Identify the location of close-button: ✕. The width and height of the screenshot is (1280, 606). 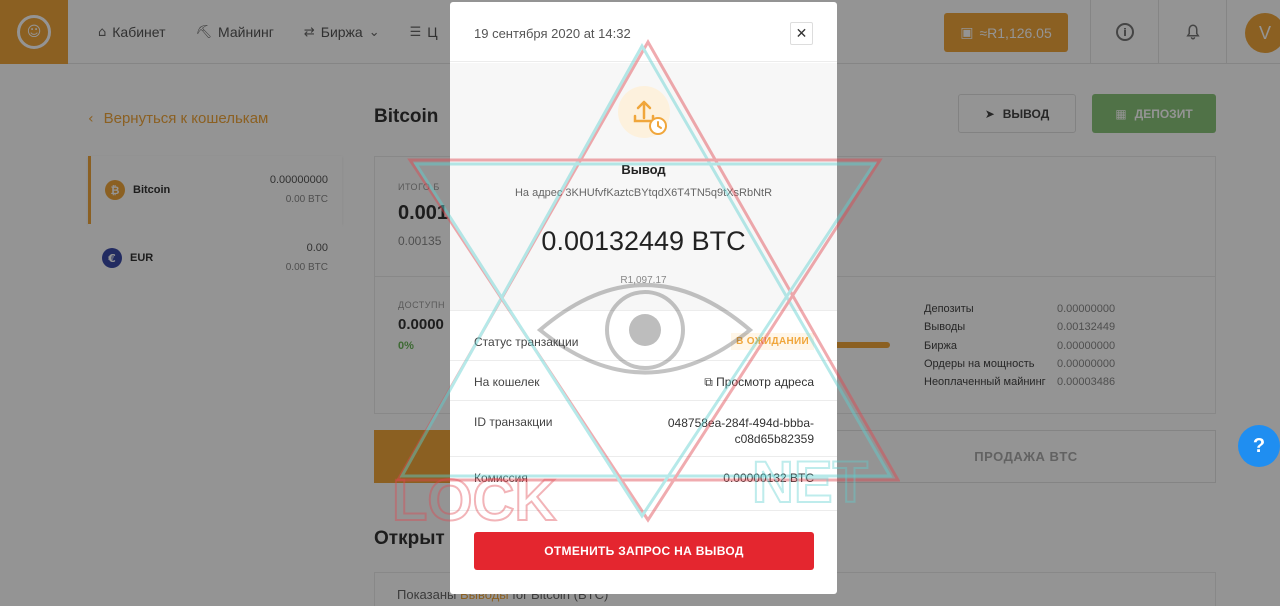
(801, 33).